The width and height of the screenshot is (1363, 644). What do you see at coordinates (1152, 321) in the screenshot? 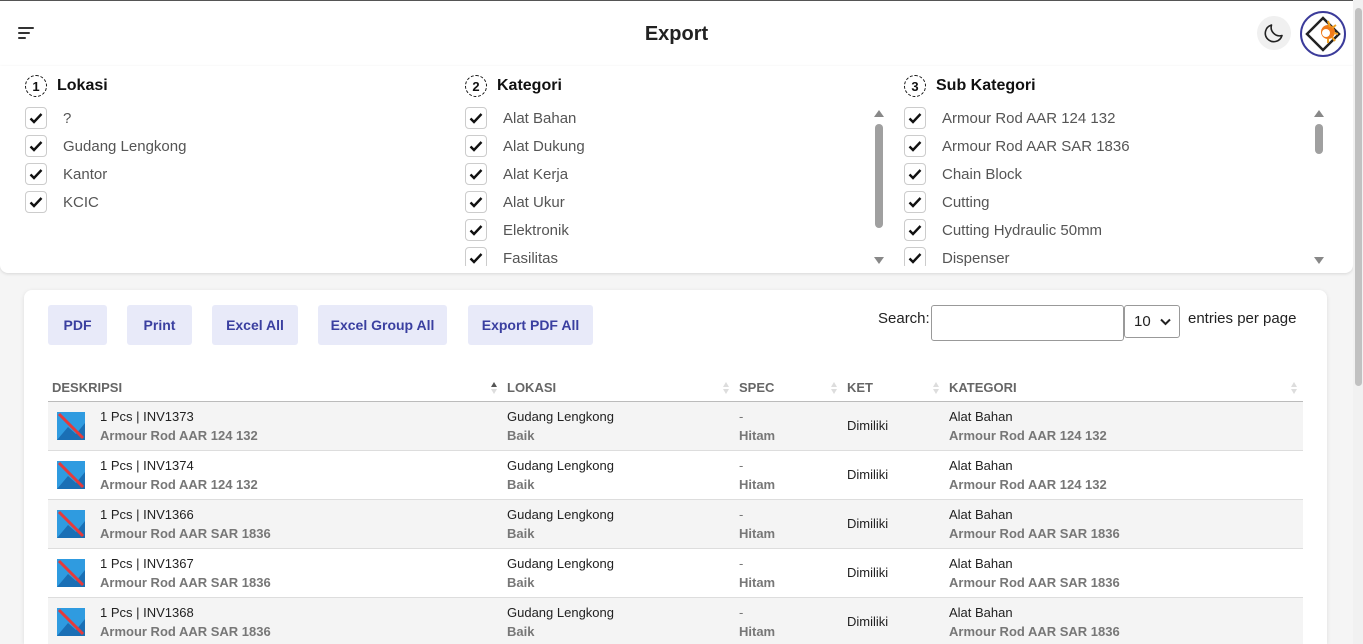
I see `entries-select: 10` at bounding box center [1152, 321].